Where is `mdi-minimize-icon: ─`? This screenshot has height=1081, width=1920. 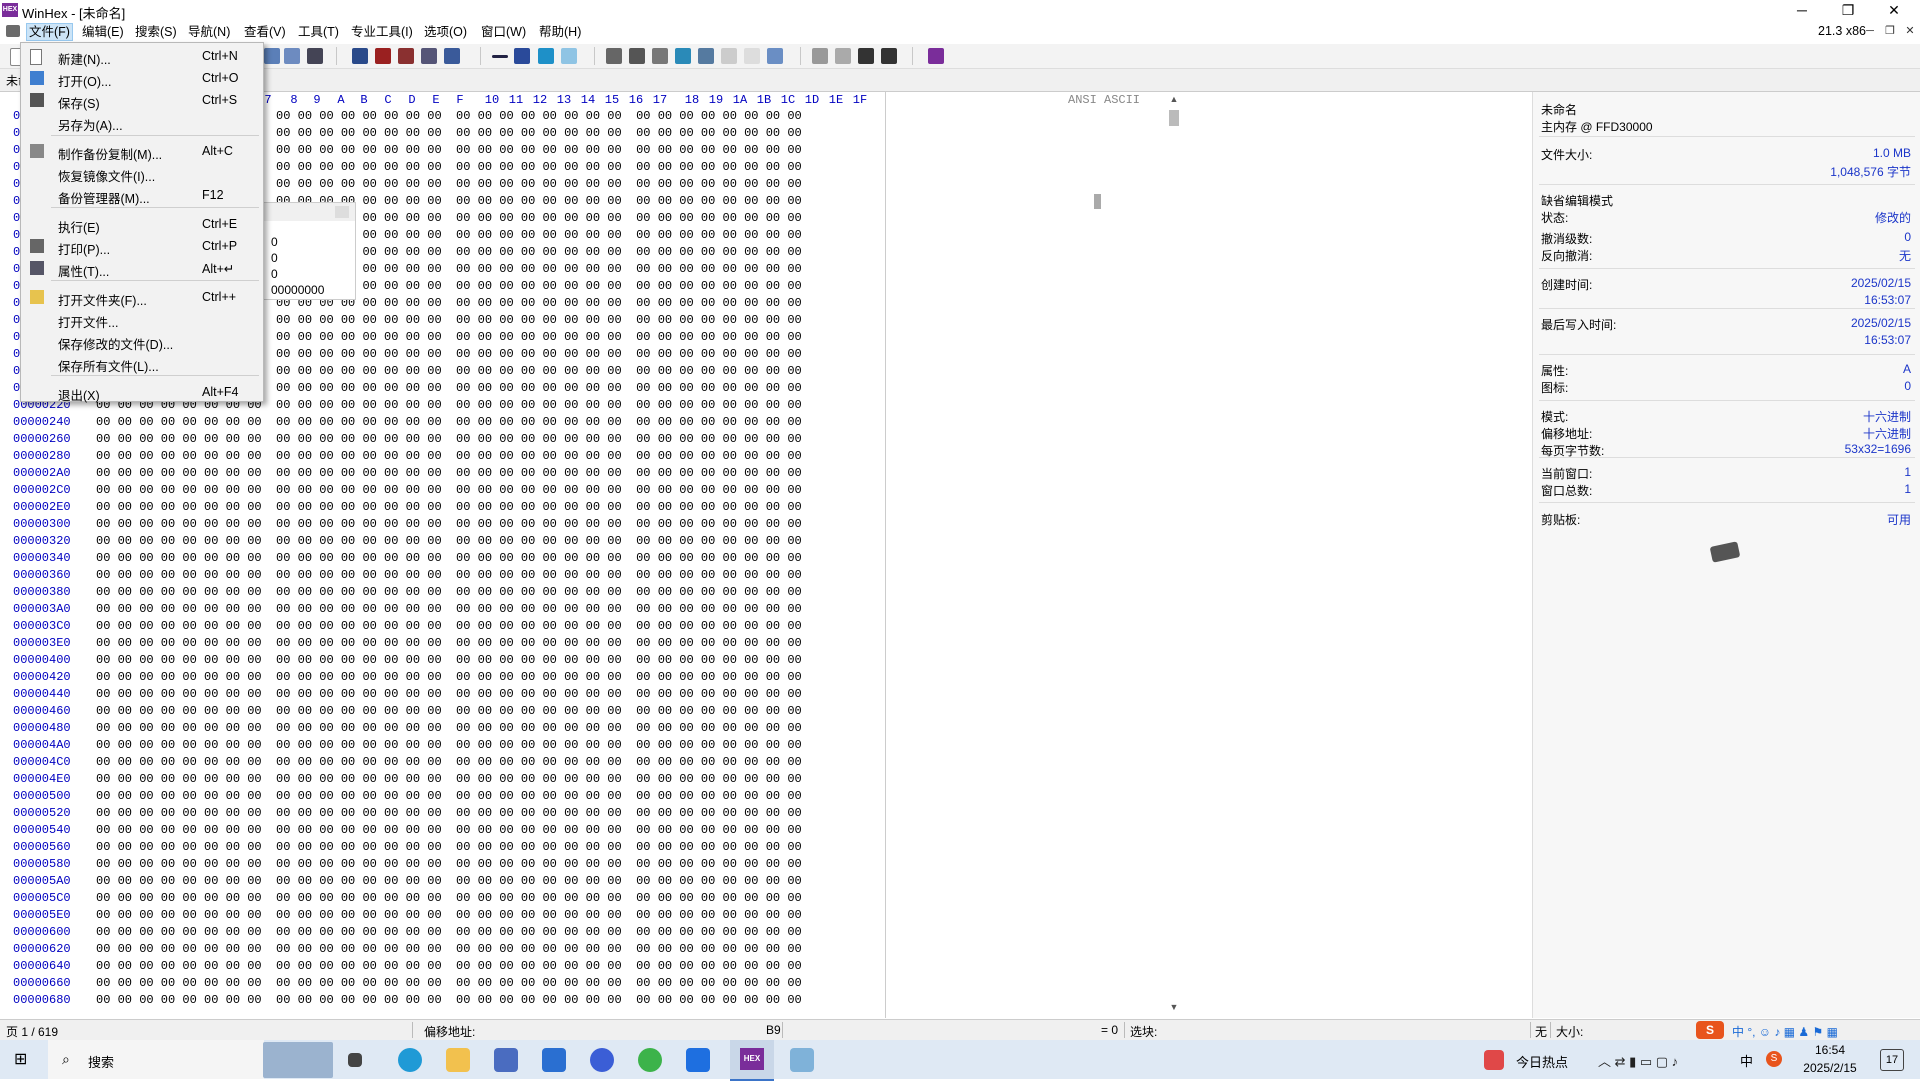 mdi-minimize-icon: ─ is located at coordinates (1870, 31).